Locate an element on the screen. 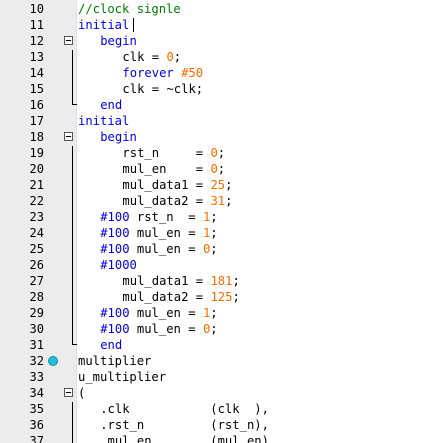  line-number: 25 is located at coordinates (36, 249).